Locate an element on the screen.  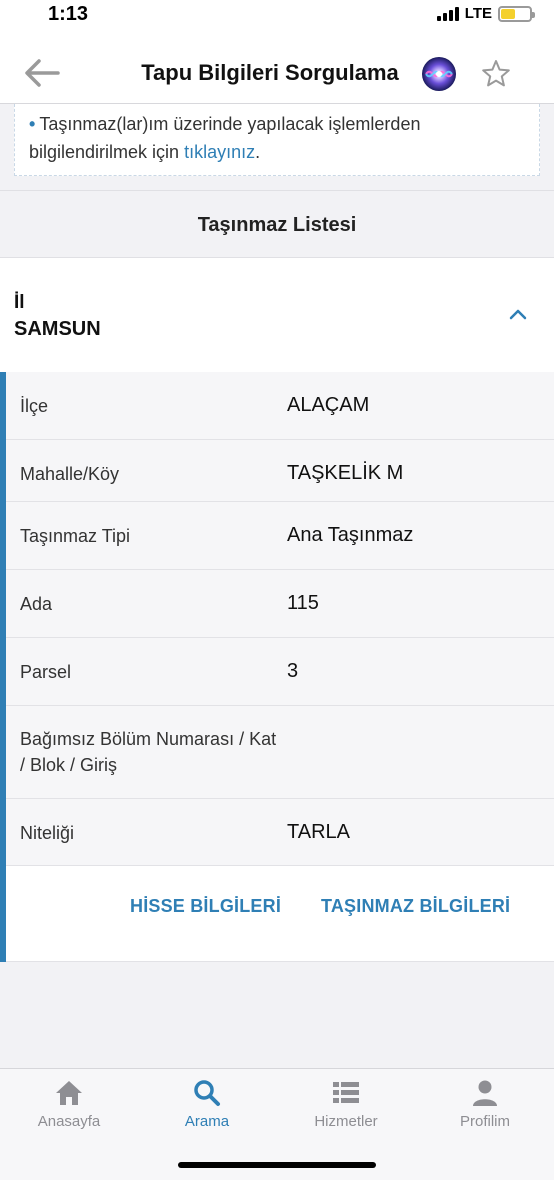
star-icon is located at coordinates (496, 73).